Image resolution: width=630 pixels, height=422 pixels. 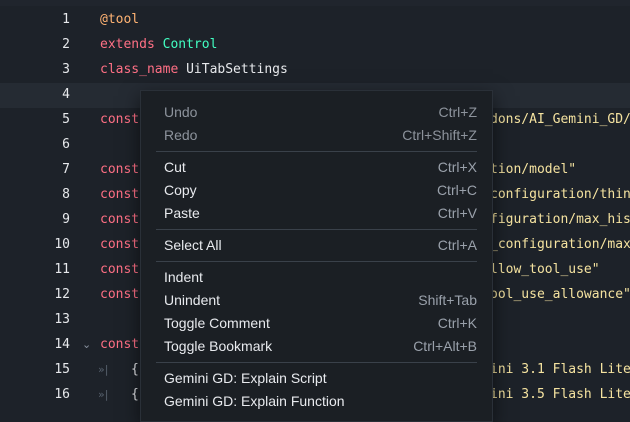 What do you see at coordinates (254, 401) in the screenshot?
I see `menu-item-label: Gemini GD: Explain Function` at bounding box center [254, 401].